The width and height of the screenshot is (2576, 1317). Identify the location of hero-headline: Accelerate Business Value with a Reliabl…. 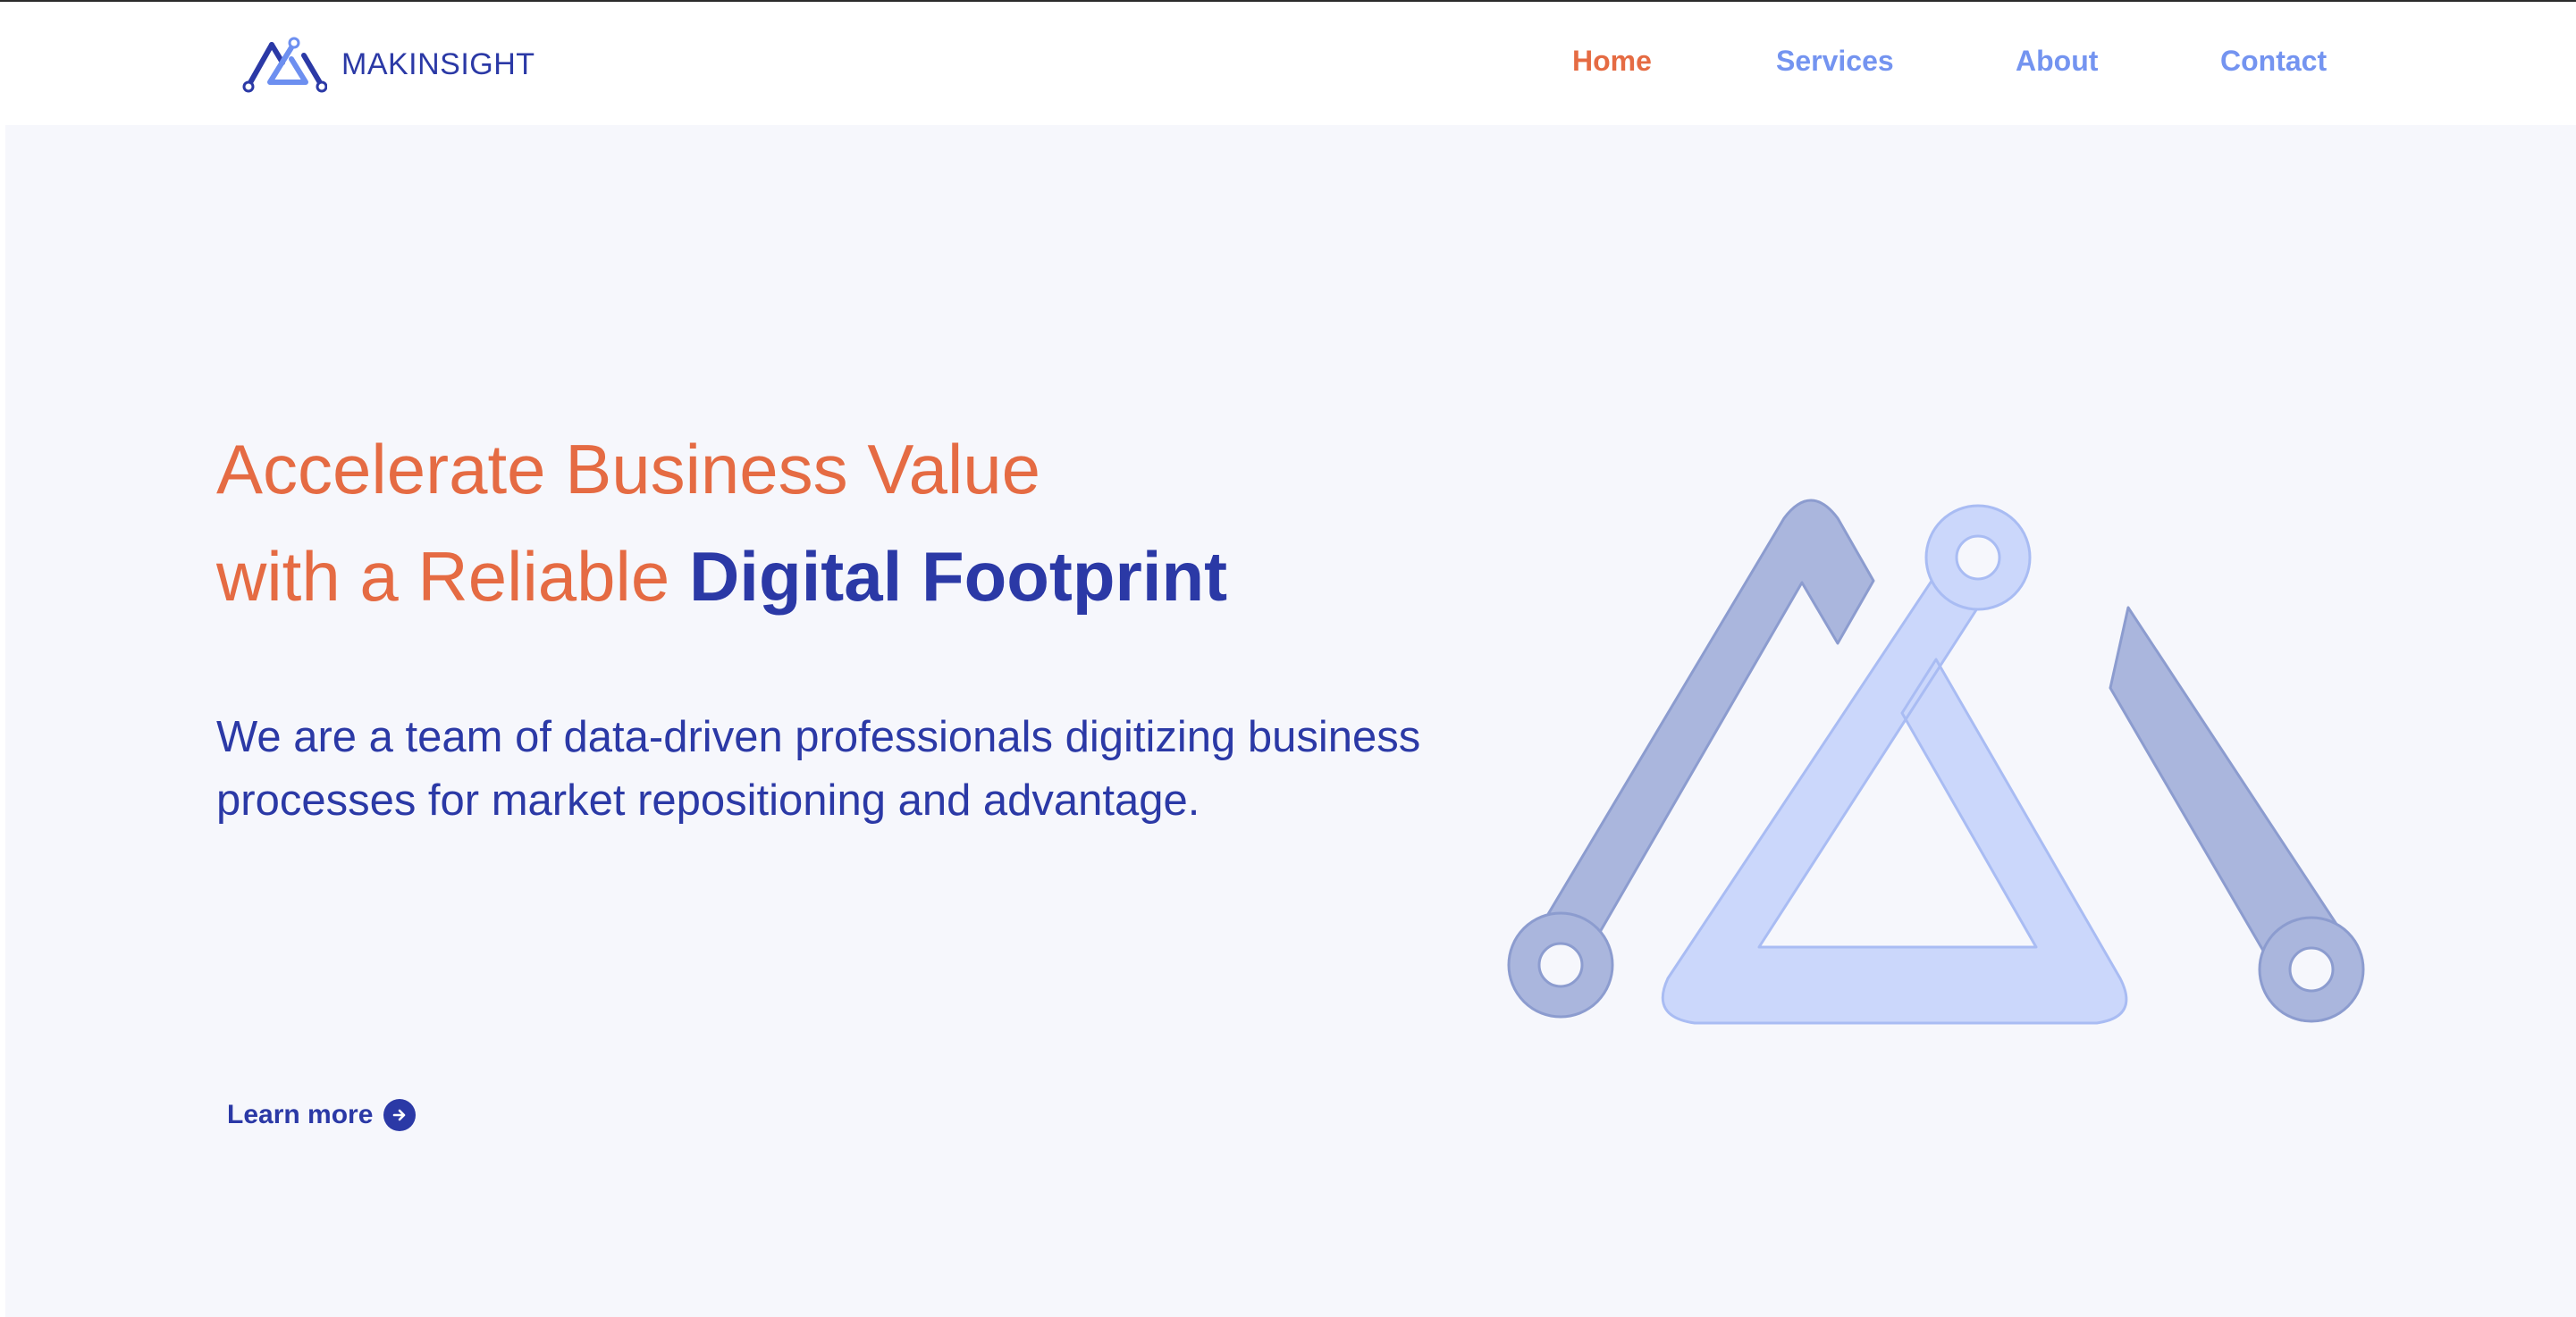
(722, 522).